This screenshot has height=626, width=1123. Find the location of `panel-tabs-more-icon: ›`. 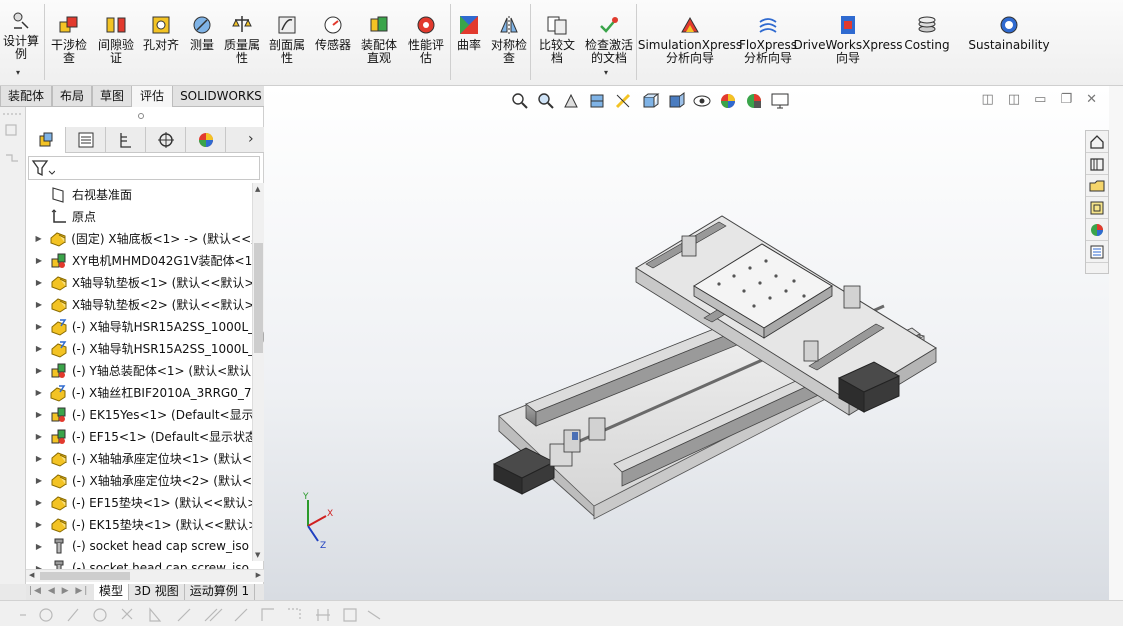

panel-tabs-more-icon: › is located at coordinates (251, 139).